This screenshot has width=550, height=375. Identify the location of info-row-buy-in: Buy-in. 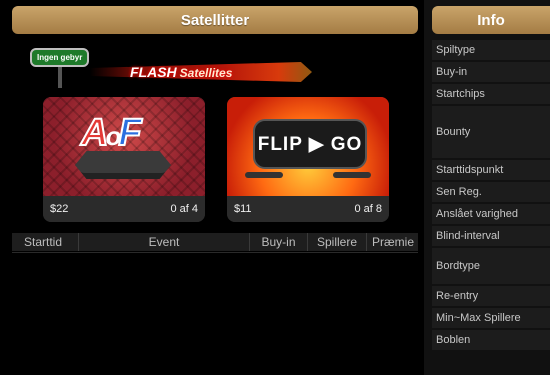
(491, 72).